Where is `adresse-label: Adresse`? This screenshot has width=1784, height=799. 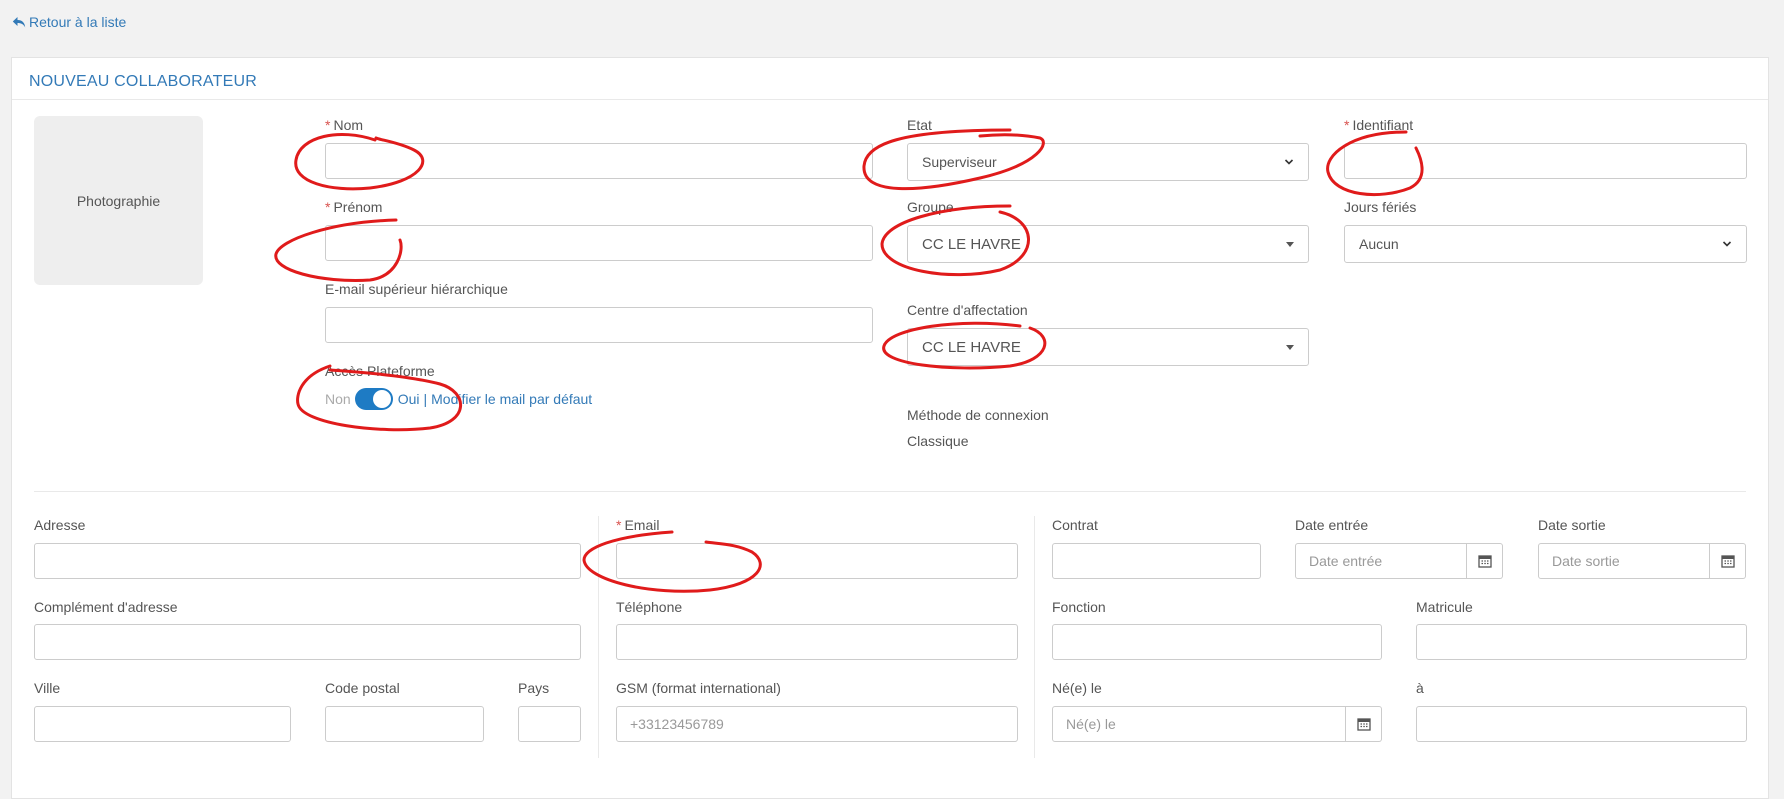 adresse-label: Adresse is located at coordinates (60, 525).